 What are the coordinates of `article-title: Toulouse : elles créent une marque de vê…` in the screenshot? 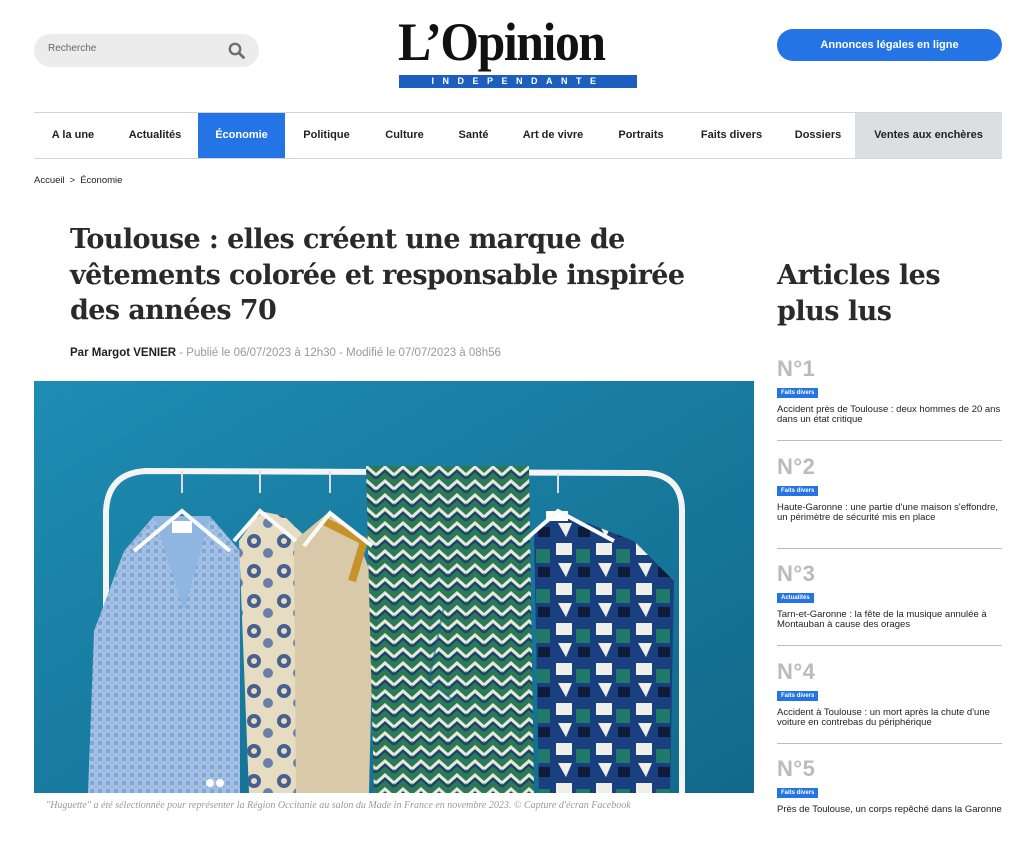 It's located at (377, 275).